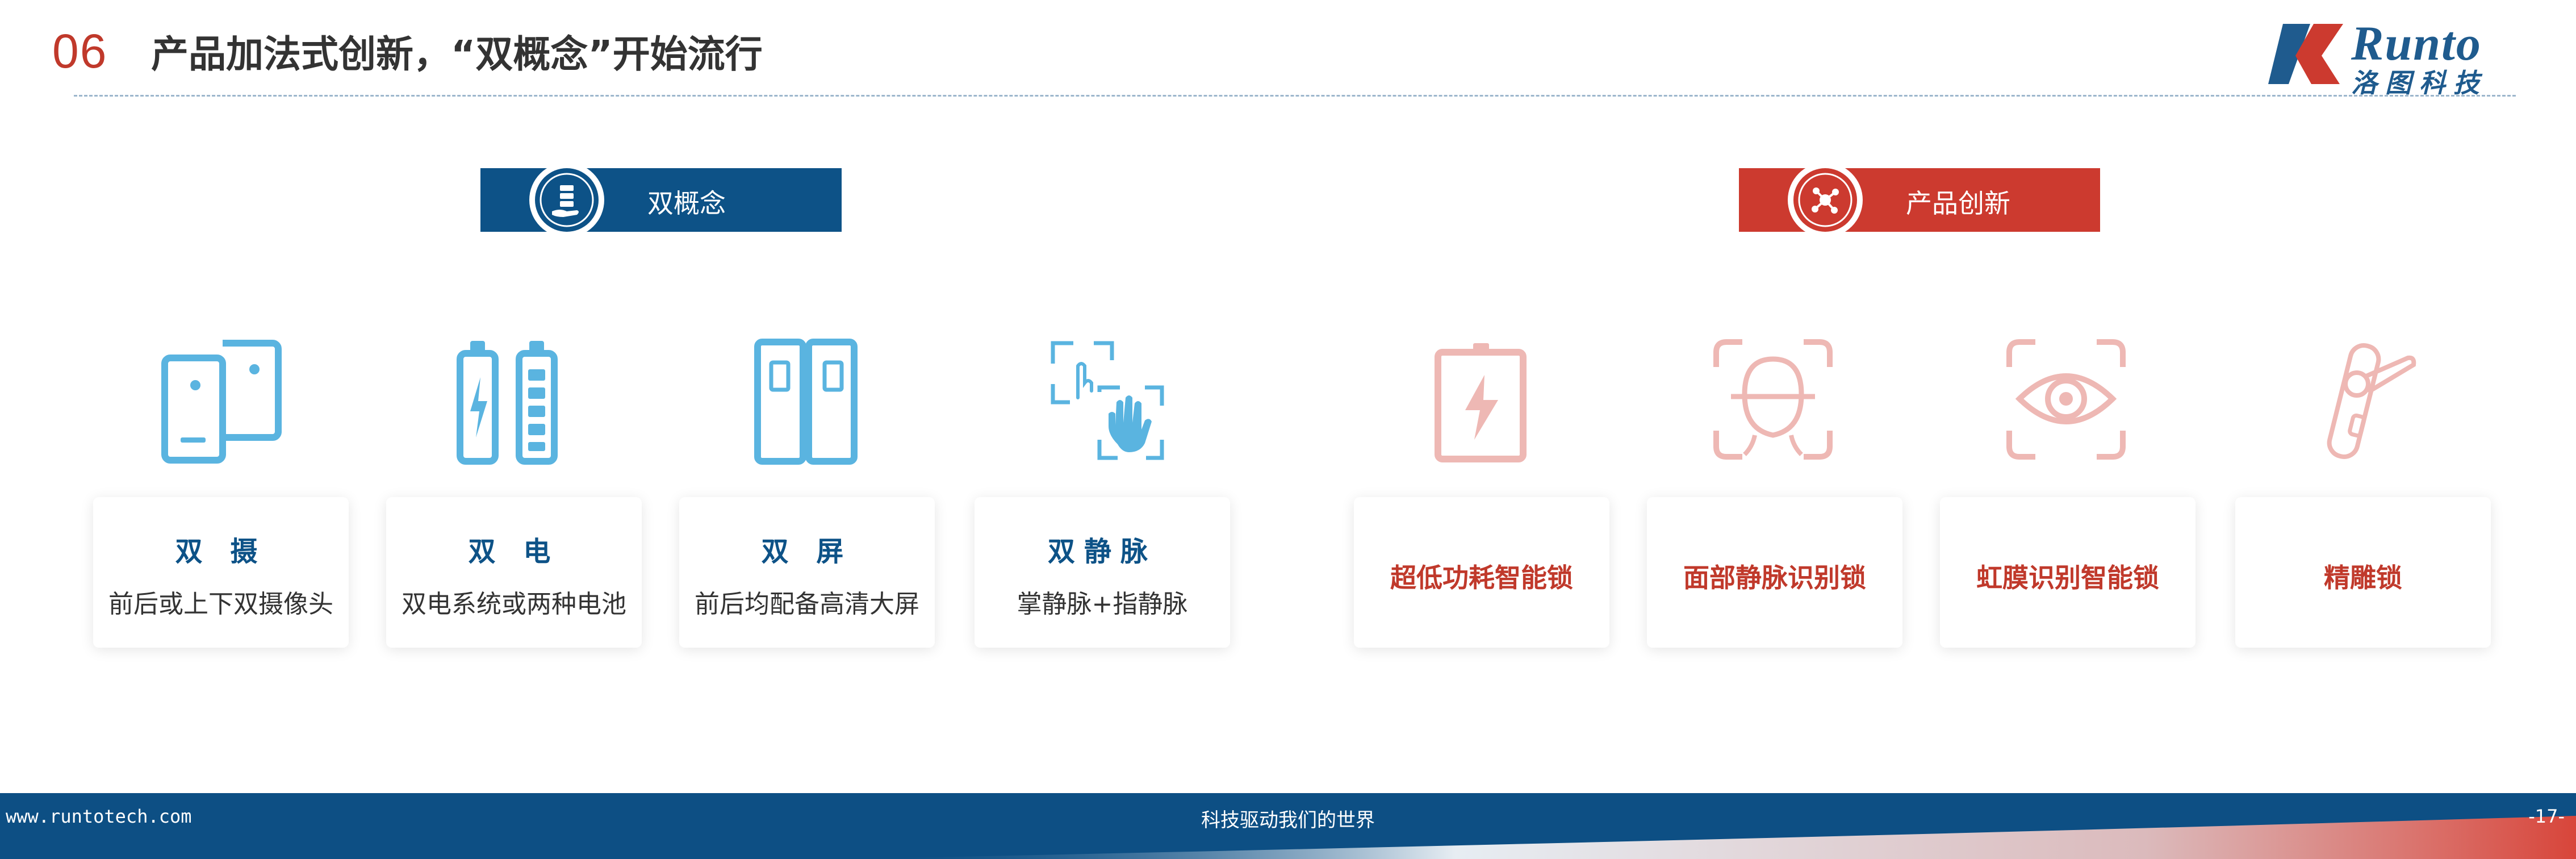  I want to click on carved-lock-card: 精雕锁, so click(2363, 573).